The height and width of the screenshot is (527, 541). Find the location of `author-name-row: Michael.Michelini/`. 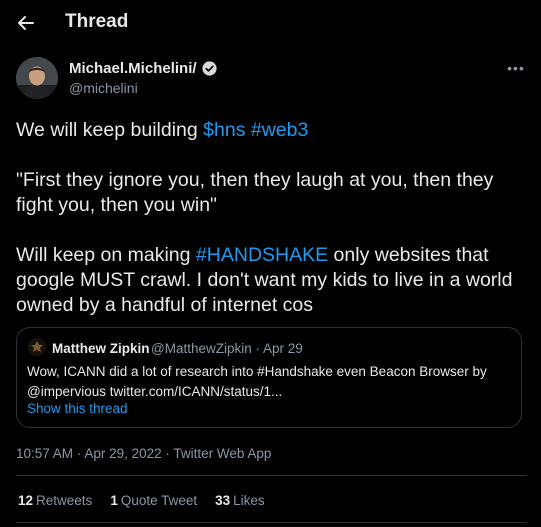

author-name-row: Michael.Michelini/ is located at coordinates (143, 68).